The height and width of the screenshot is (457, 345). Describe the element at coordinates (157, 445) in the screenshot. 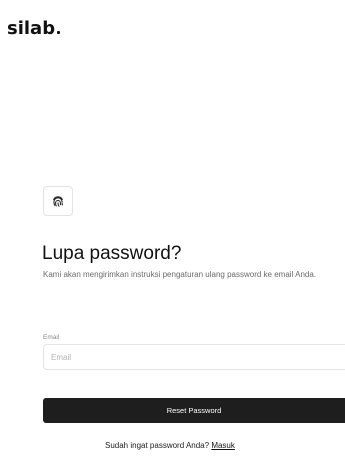

I see `login-prompt-text: Sudah ingat password Anda?` at that location.